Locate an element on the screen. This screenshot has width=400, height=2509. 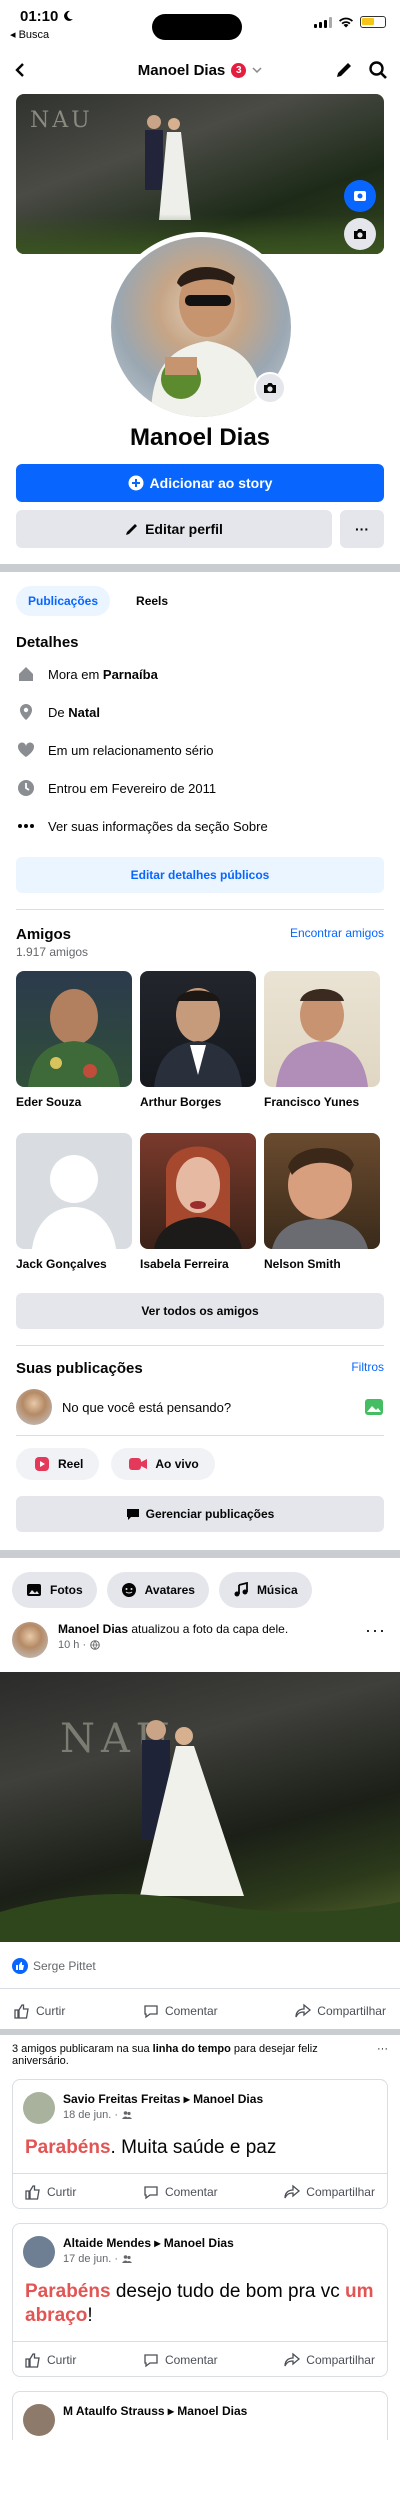
friend-card: Jack Gonçalves is located at coordinates (74, 1210).